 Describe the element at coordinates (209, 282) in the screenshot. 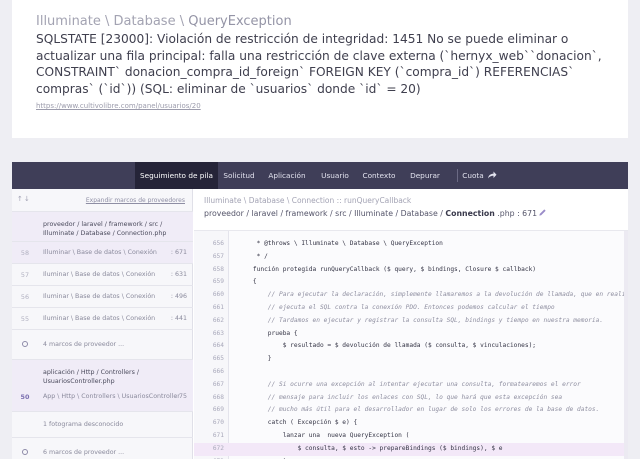

I see `line-number: 659` at that location.